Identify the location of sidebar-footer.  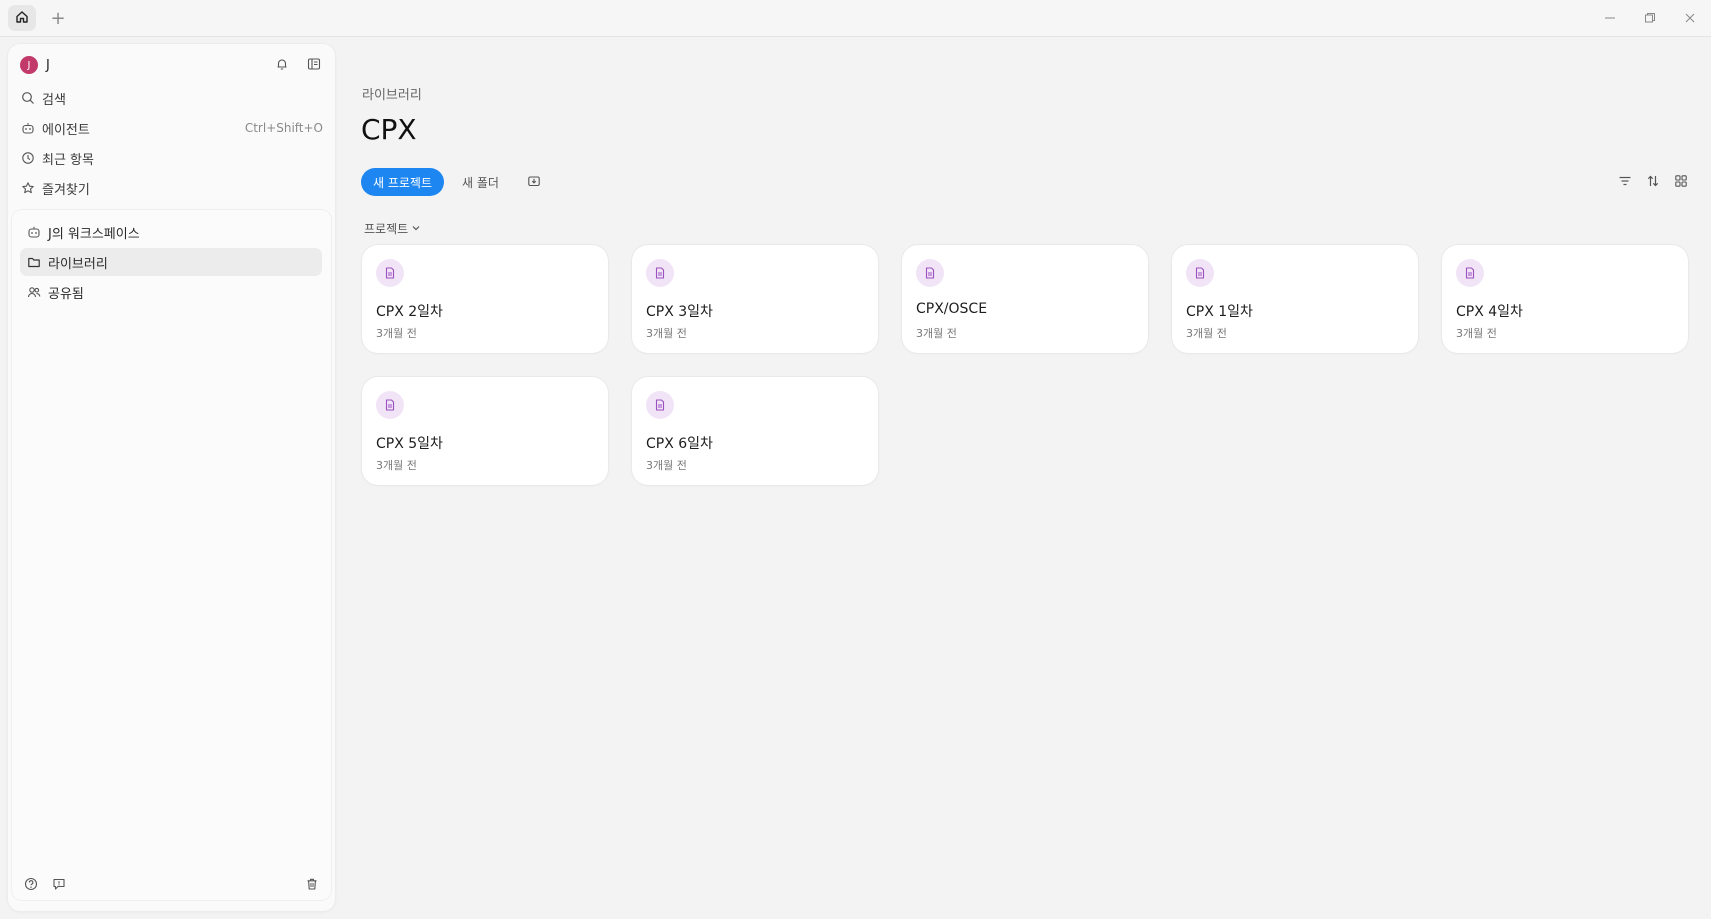
(171, 886).